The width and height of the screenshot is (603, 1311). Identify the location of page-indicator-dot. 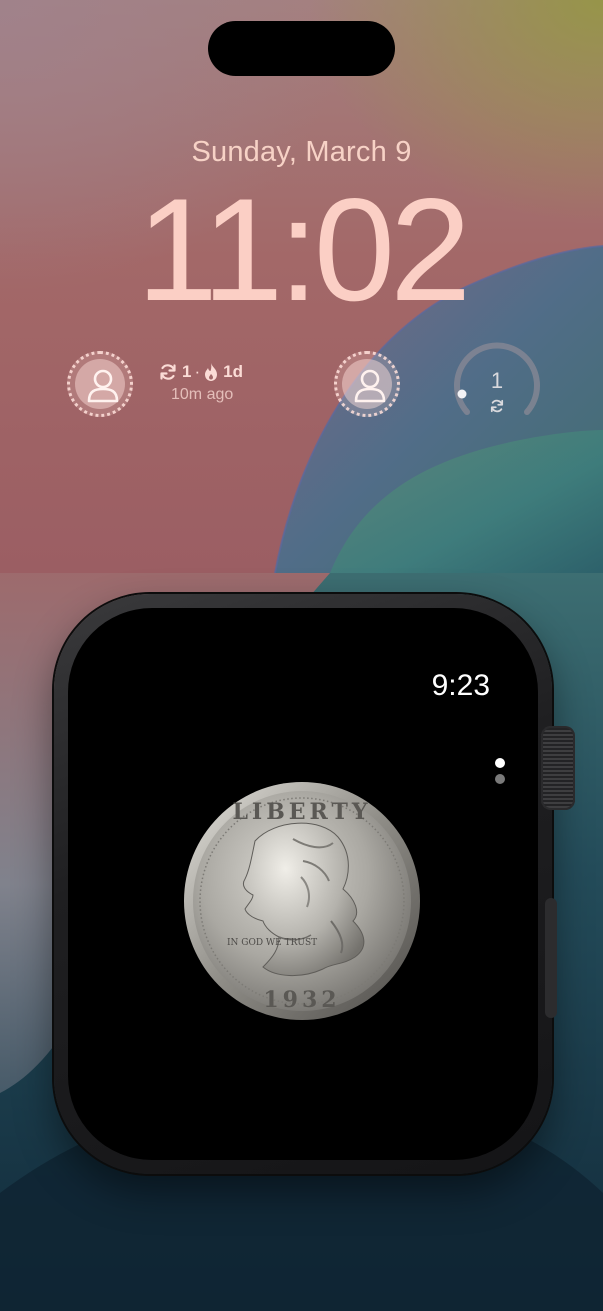
(500, 779).